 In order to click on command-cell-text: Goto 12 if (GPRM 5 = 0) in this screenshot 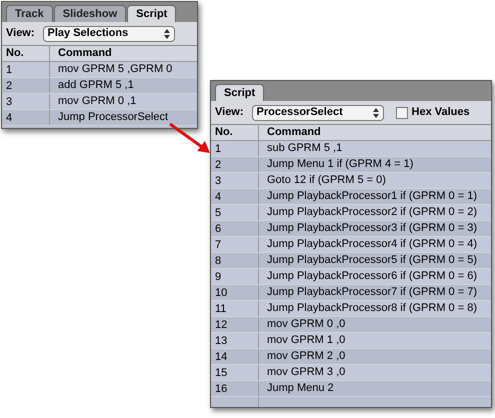, I will do `click(326, 180)`.